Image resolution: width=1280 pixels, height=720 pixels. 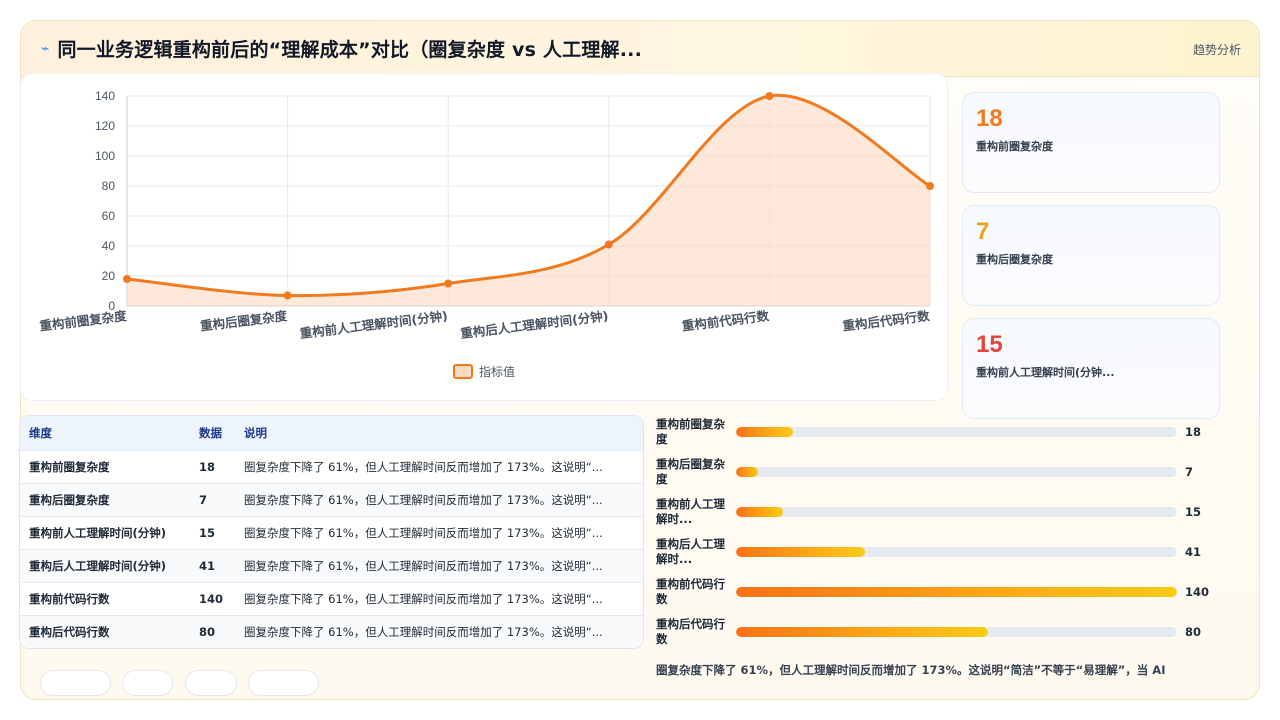 I want to click on y-tick-label: 60, so click(x=109, y=216).